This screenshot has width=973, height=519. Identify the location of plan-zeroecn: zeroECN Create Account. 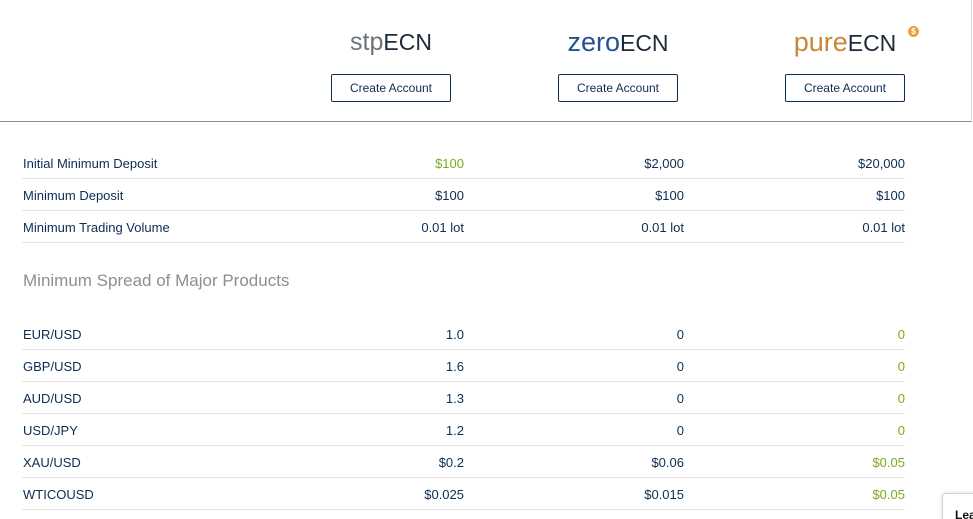
(618, 67).